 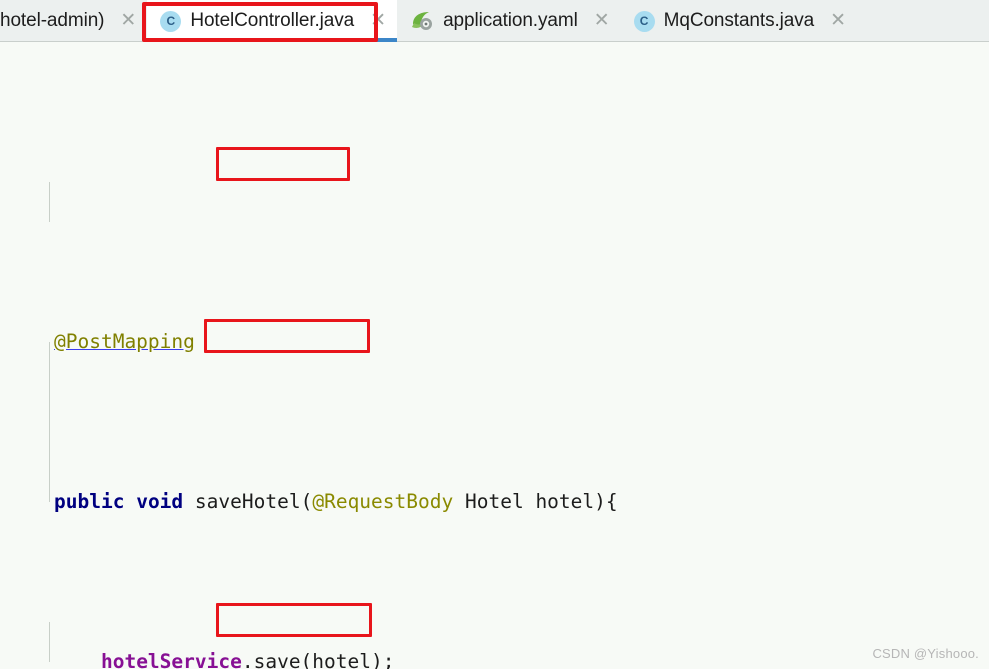 I want to click on editor-tab-label: hotel-admin), so click(x=52, y=20).